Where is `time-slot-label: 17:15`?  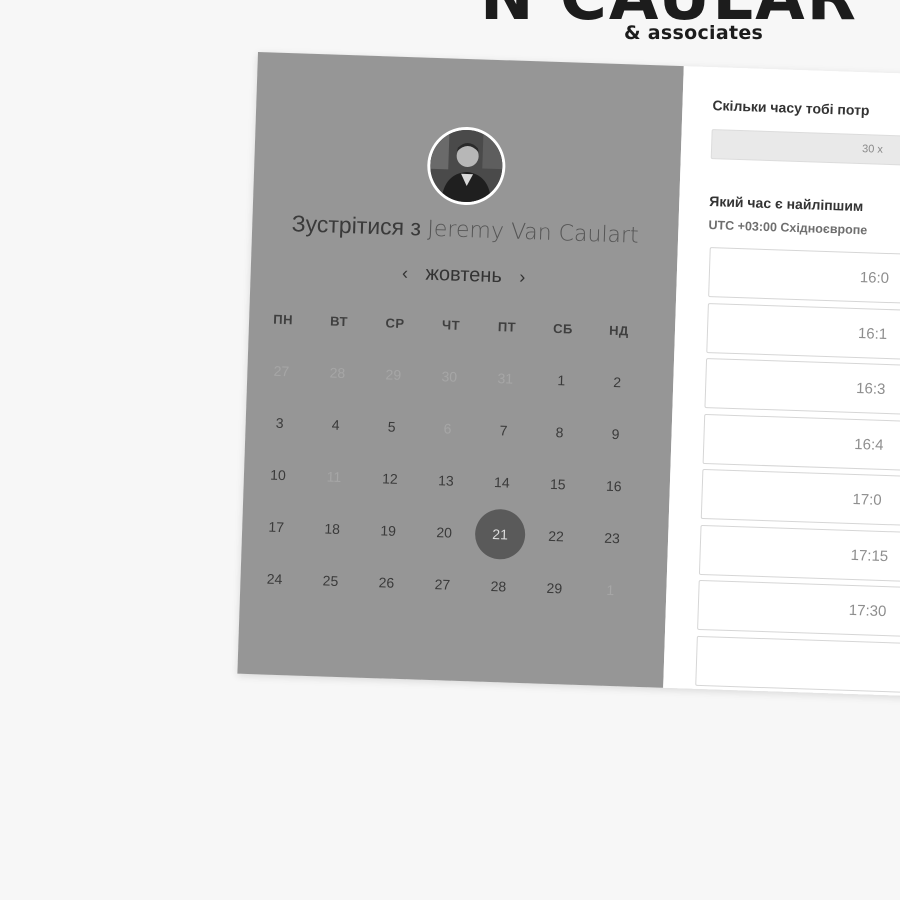 time-slot-label: 17:15 is located at coordinates (869, 555).